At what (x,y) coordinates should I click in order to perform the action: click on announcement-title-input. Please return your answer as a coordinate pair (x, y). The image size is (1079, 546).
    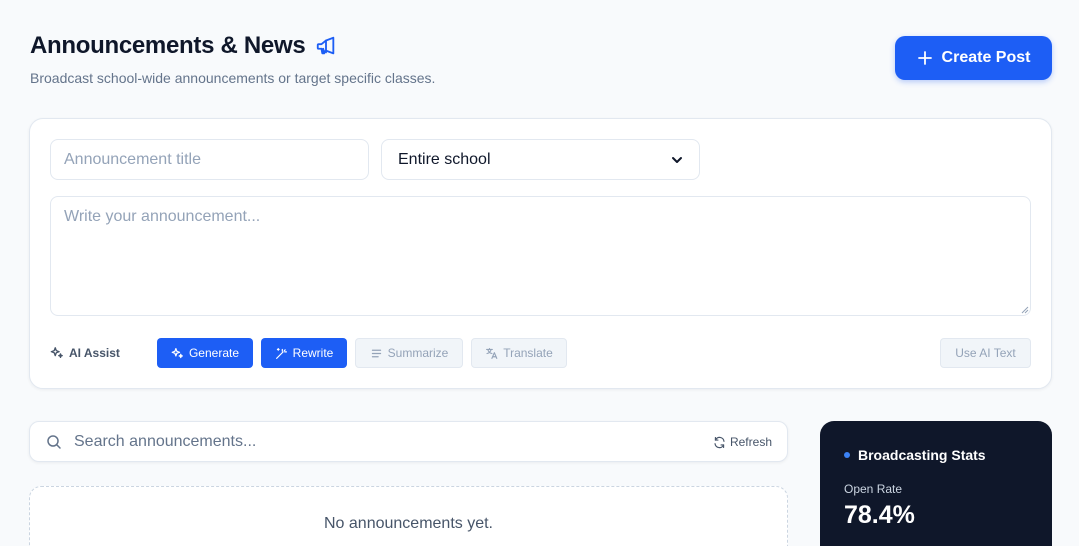
    Looking at the image, I should click on (209, 159).